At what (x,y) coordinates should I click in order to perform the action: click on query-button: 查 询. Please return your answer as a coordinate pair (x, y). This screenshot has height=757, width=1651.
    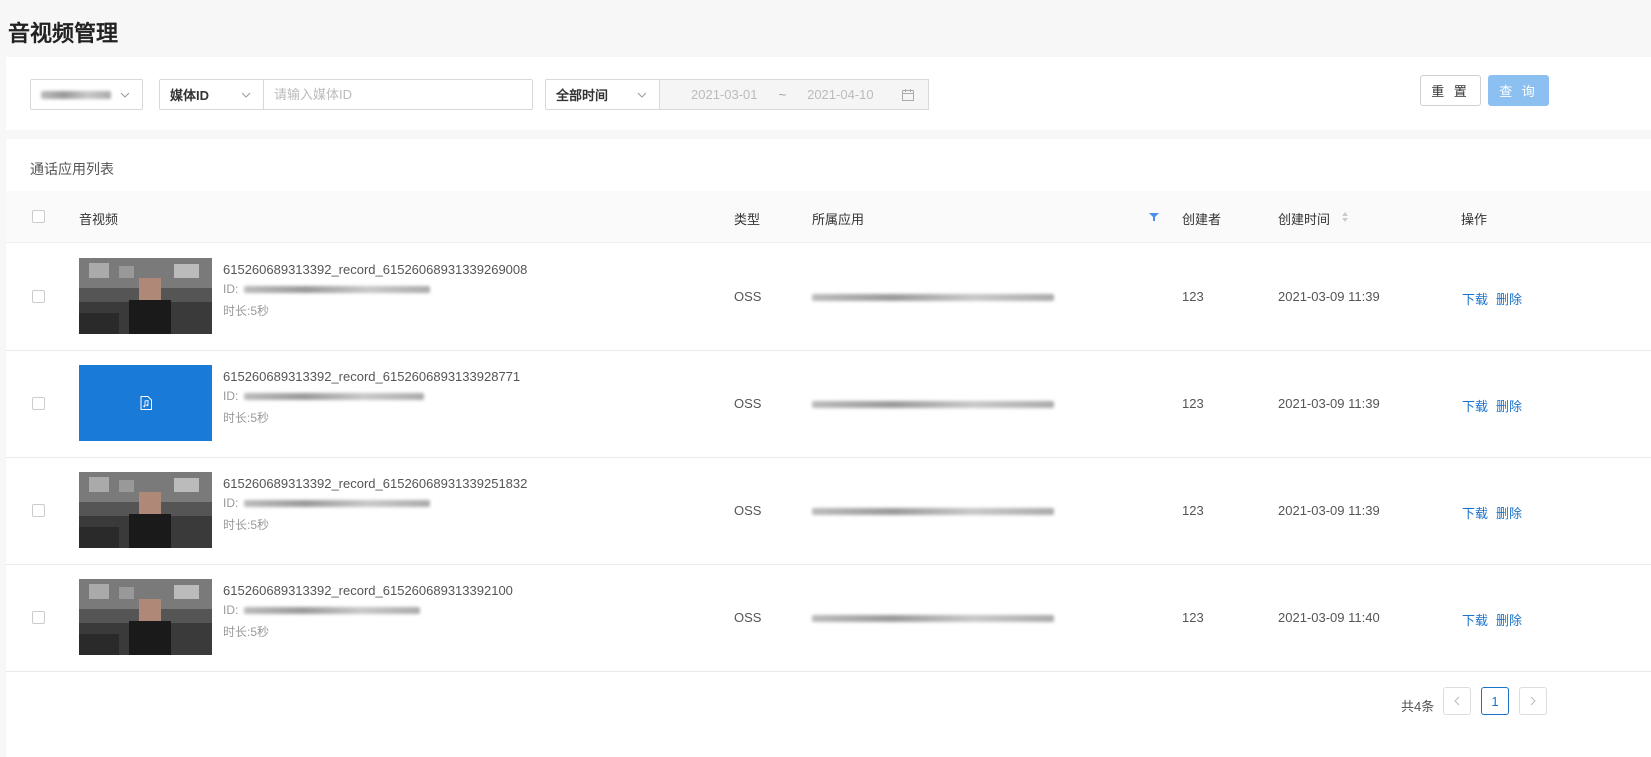
    Looking at the image, I should click on (1518, 90).